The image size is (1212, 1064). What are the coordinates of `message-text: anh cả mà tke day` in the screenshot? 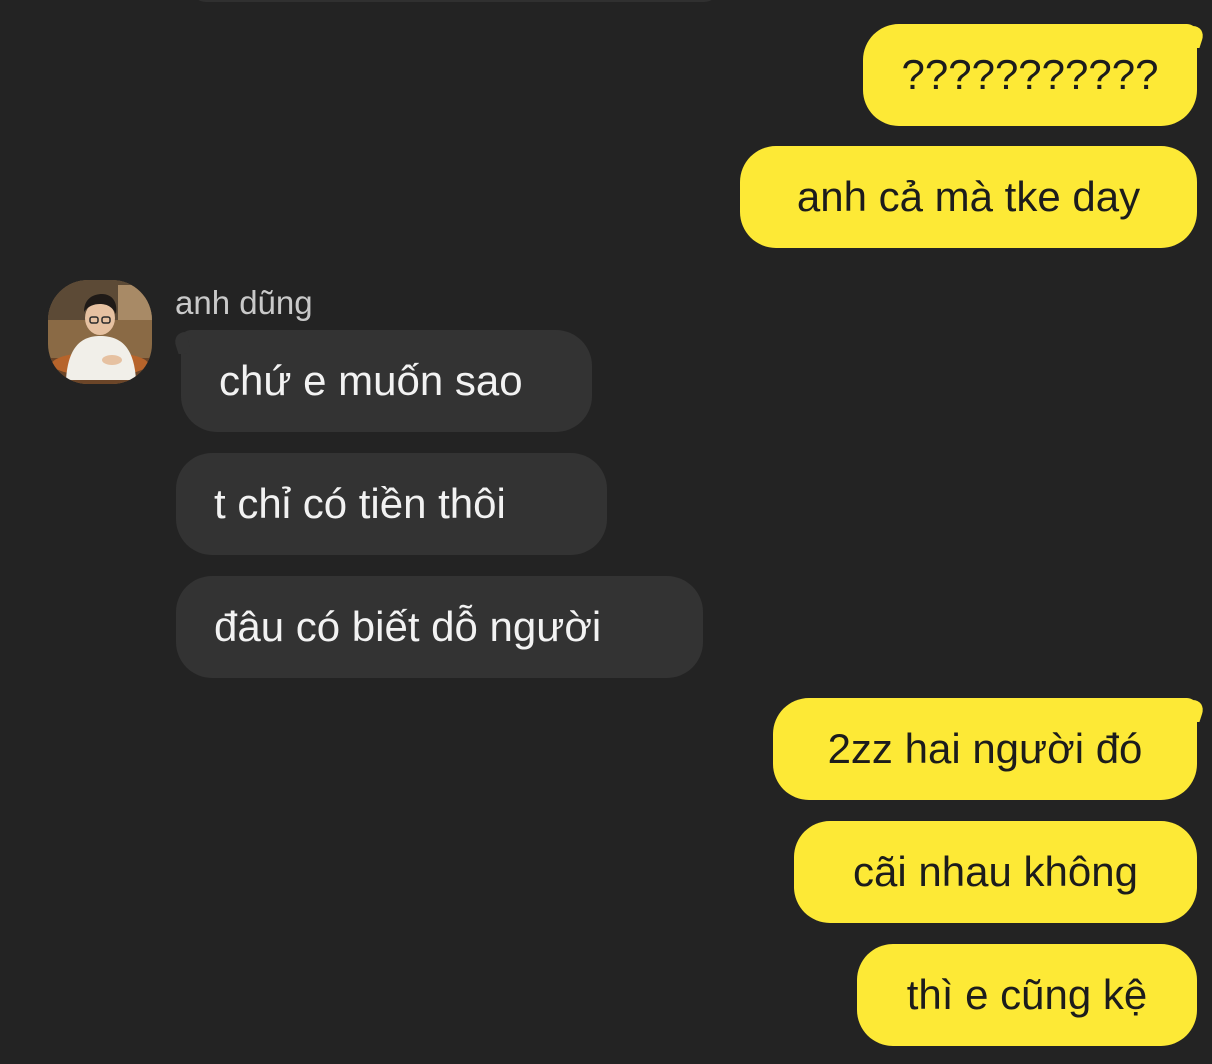 It's located at (968, 196).